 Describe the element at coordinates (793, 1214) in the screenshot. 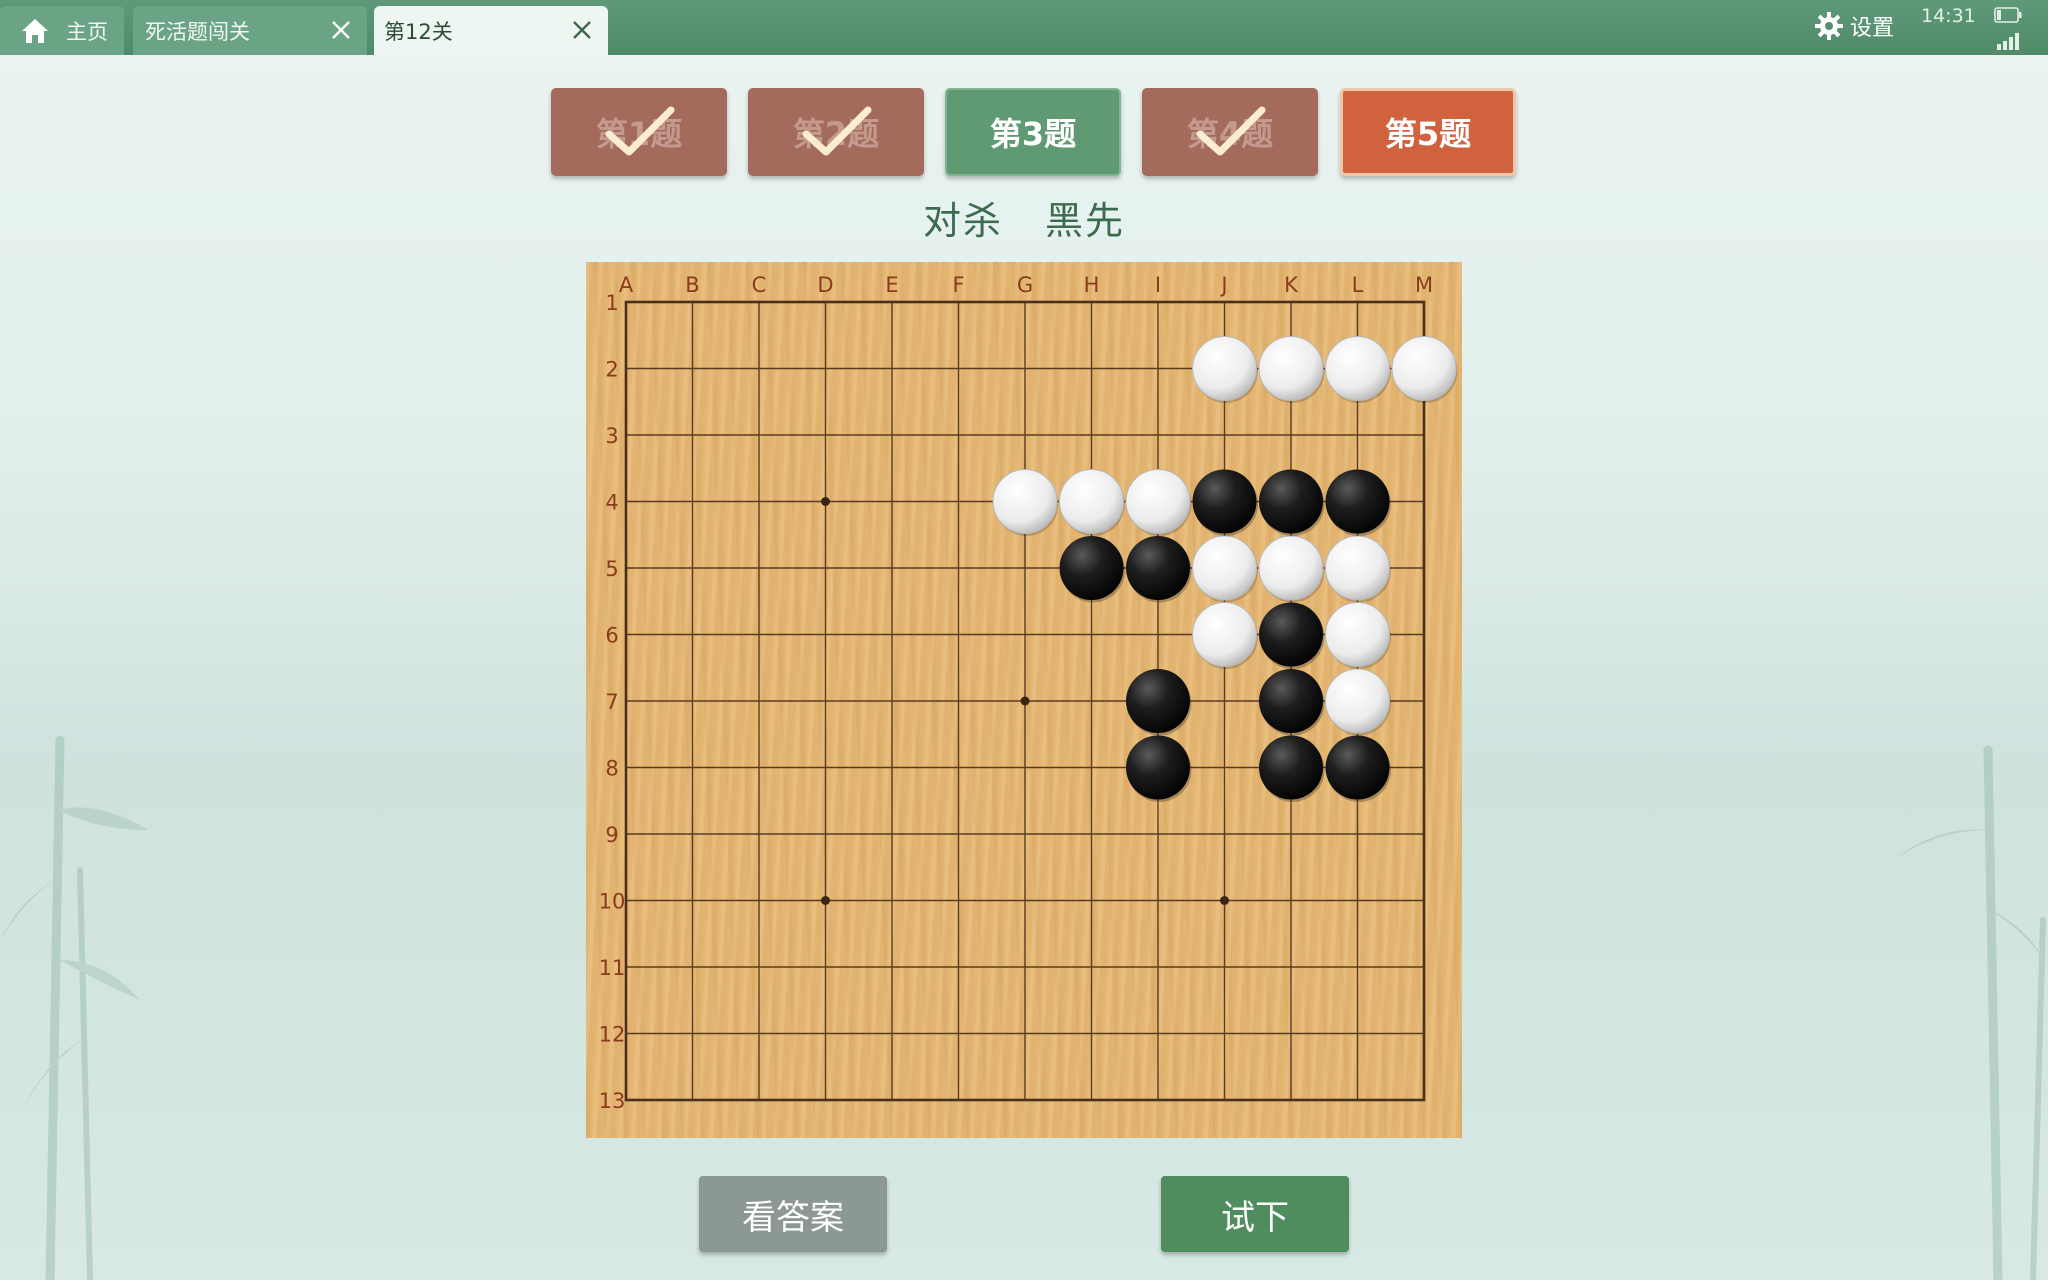

I see `view-answer-button: 看答案` at that location.